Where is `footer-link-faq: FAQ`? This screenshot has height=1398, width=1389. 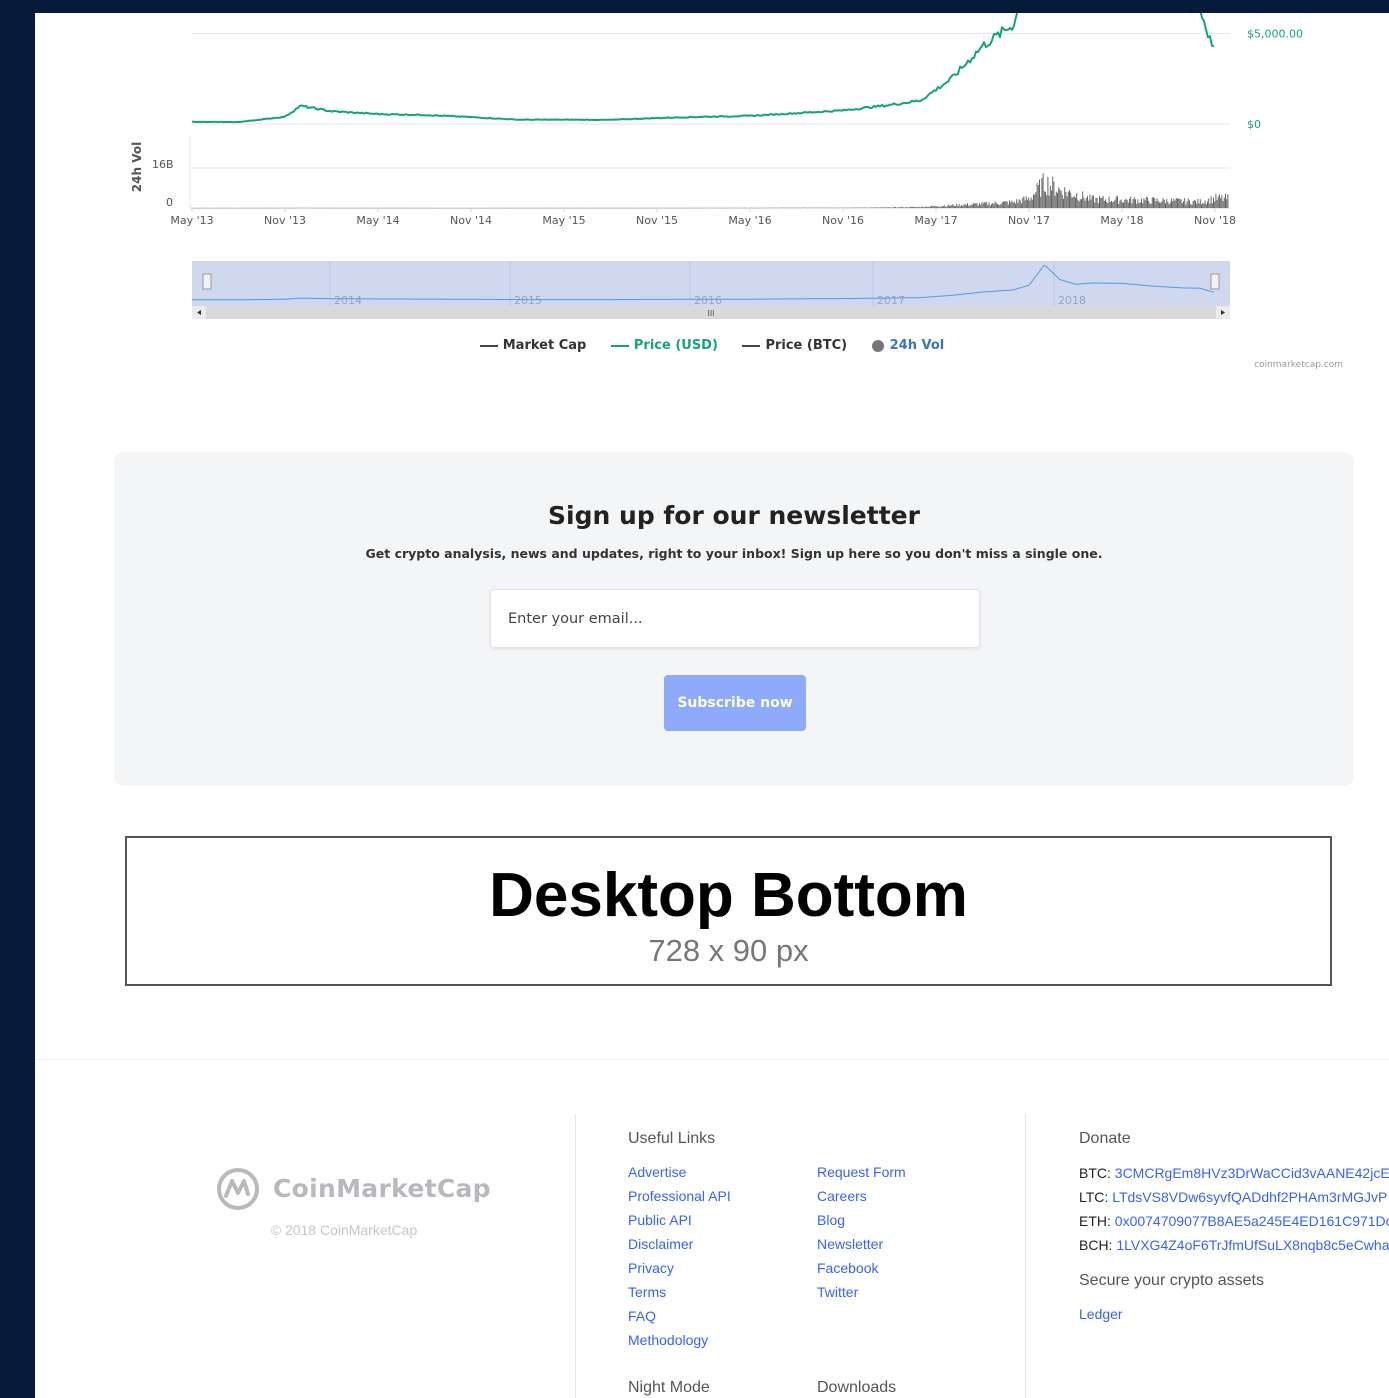 footer-link-faq: FAQ is located at coordinates (642, 1316).